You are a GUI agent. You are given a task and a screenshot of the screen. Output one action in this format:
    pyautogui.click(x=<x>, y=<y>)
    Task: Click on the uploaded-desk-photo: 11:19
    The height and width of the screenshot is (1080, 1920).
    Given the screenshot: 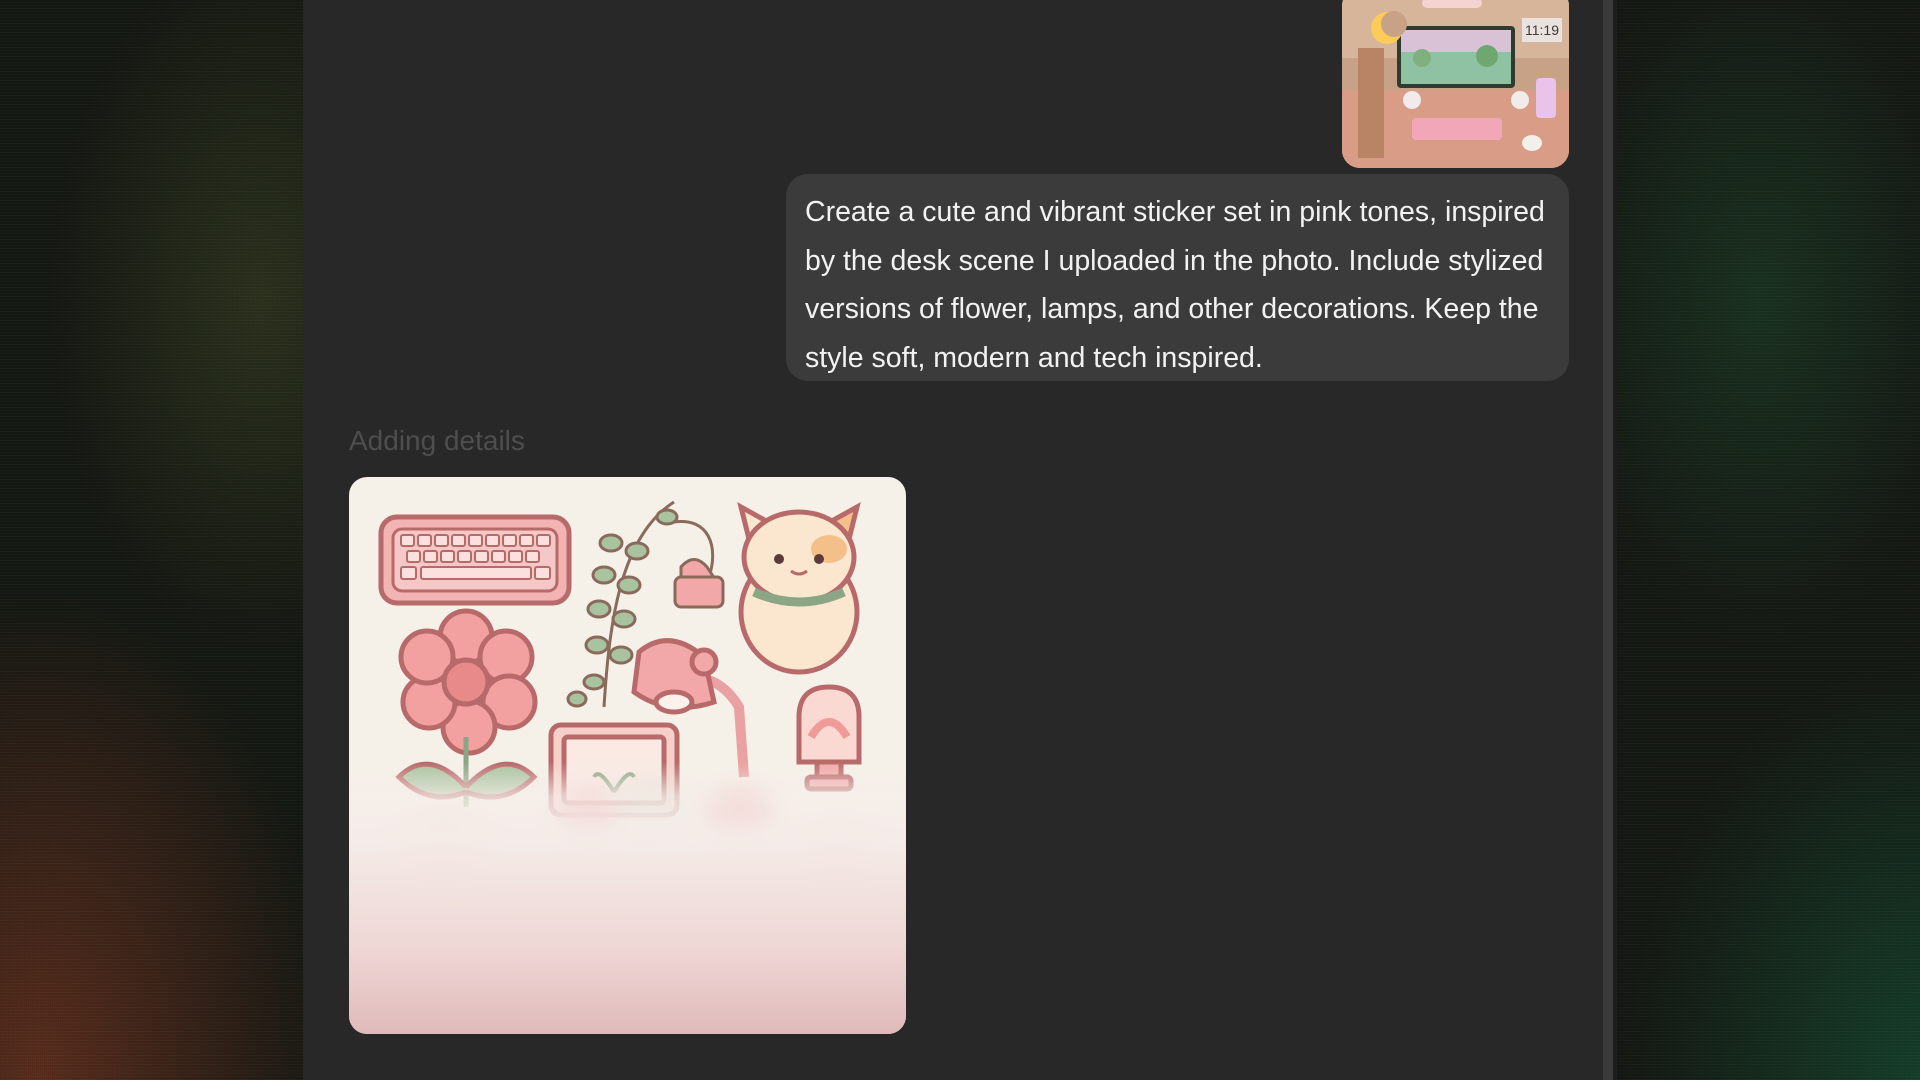 What is the action you would take?
    pyautogui.click(x=1455, y=84)
    